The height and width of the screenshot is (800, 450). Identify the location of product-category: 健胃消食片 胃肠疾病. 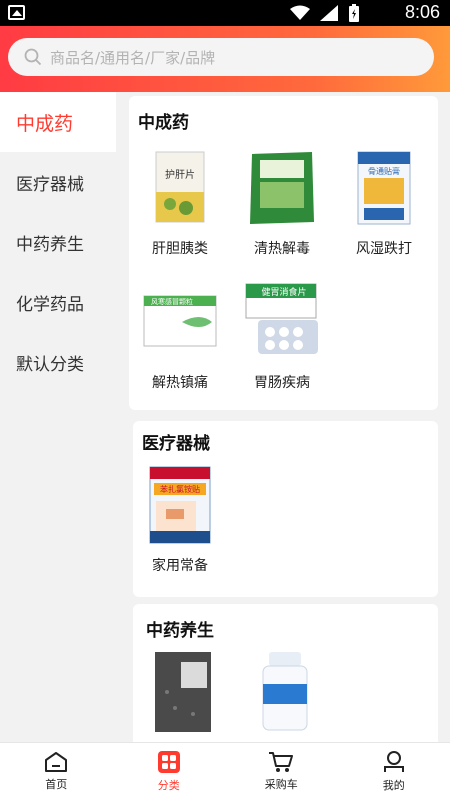
(282, 337).